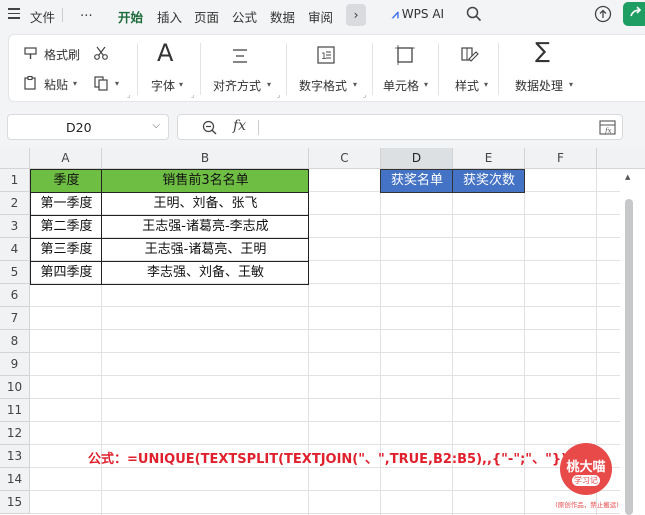 The height and width of the screenshot is (515, 645). I want to click on row-header-9: 9, so click(15, 364).